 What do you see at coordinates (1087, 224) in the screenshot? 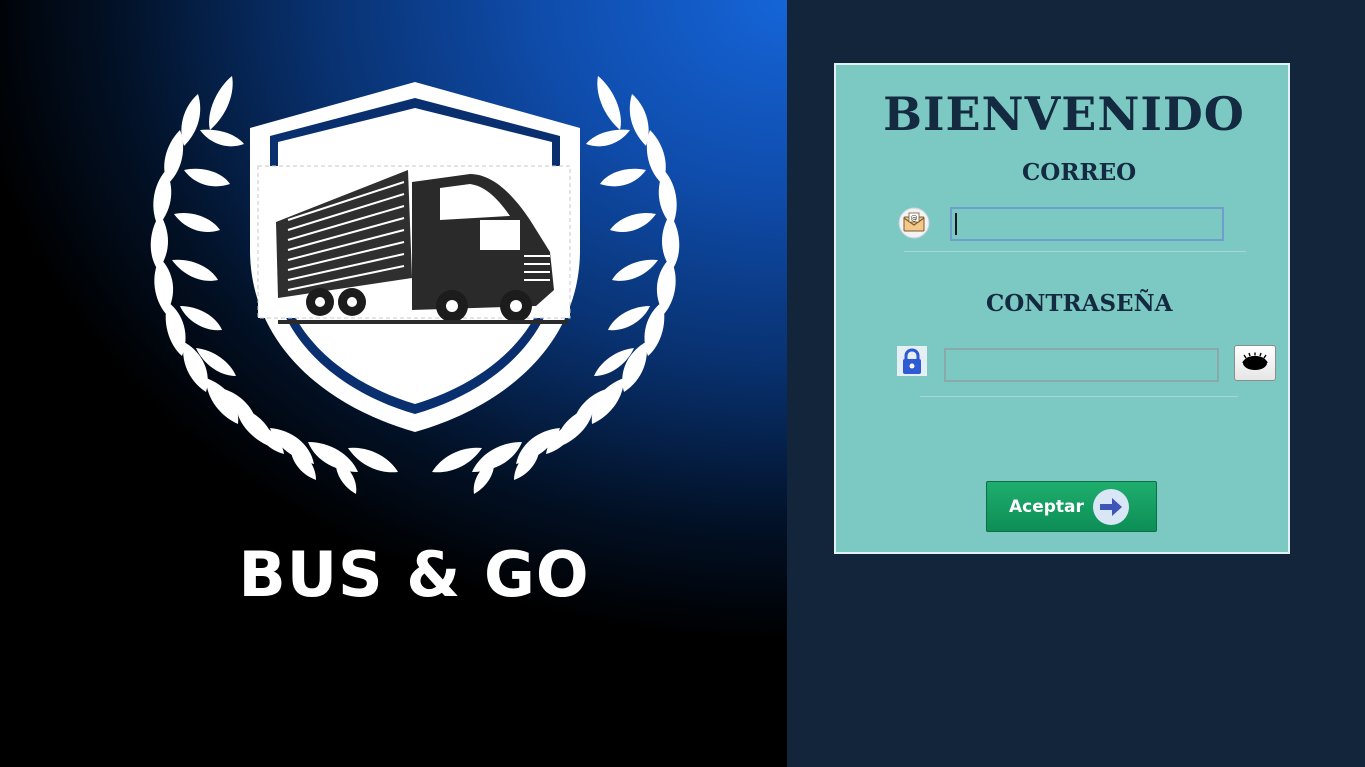
I see `email-input` at bounding box center [1087, 224].